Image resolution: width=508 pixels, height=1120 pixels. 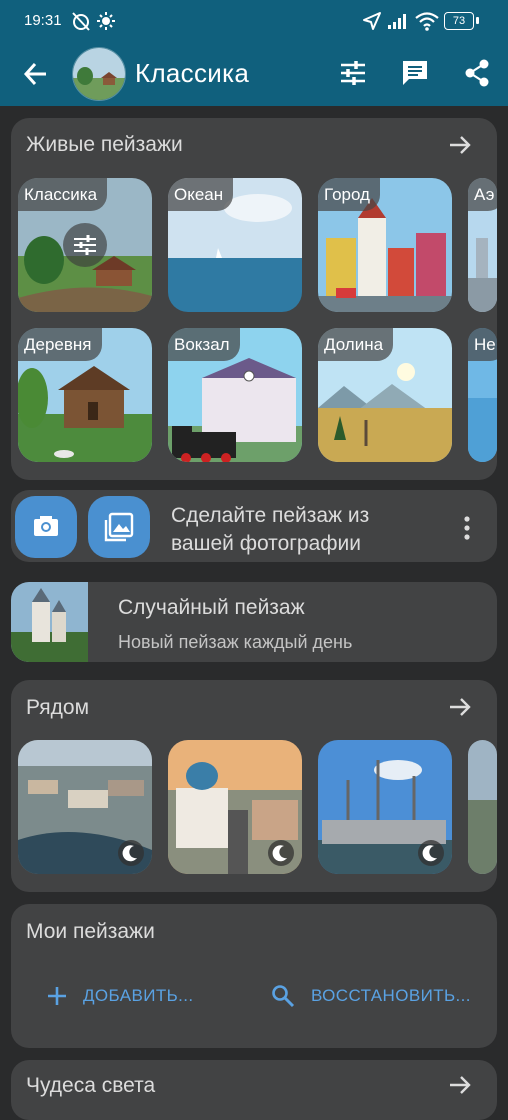 I want to click on landscape-tile-classic: Классика, so click(x=85, y=245).